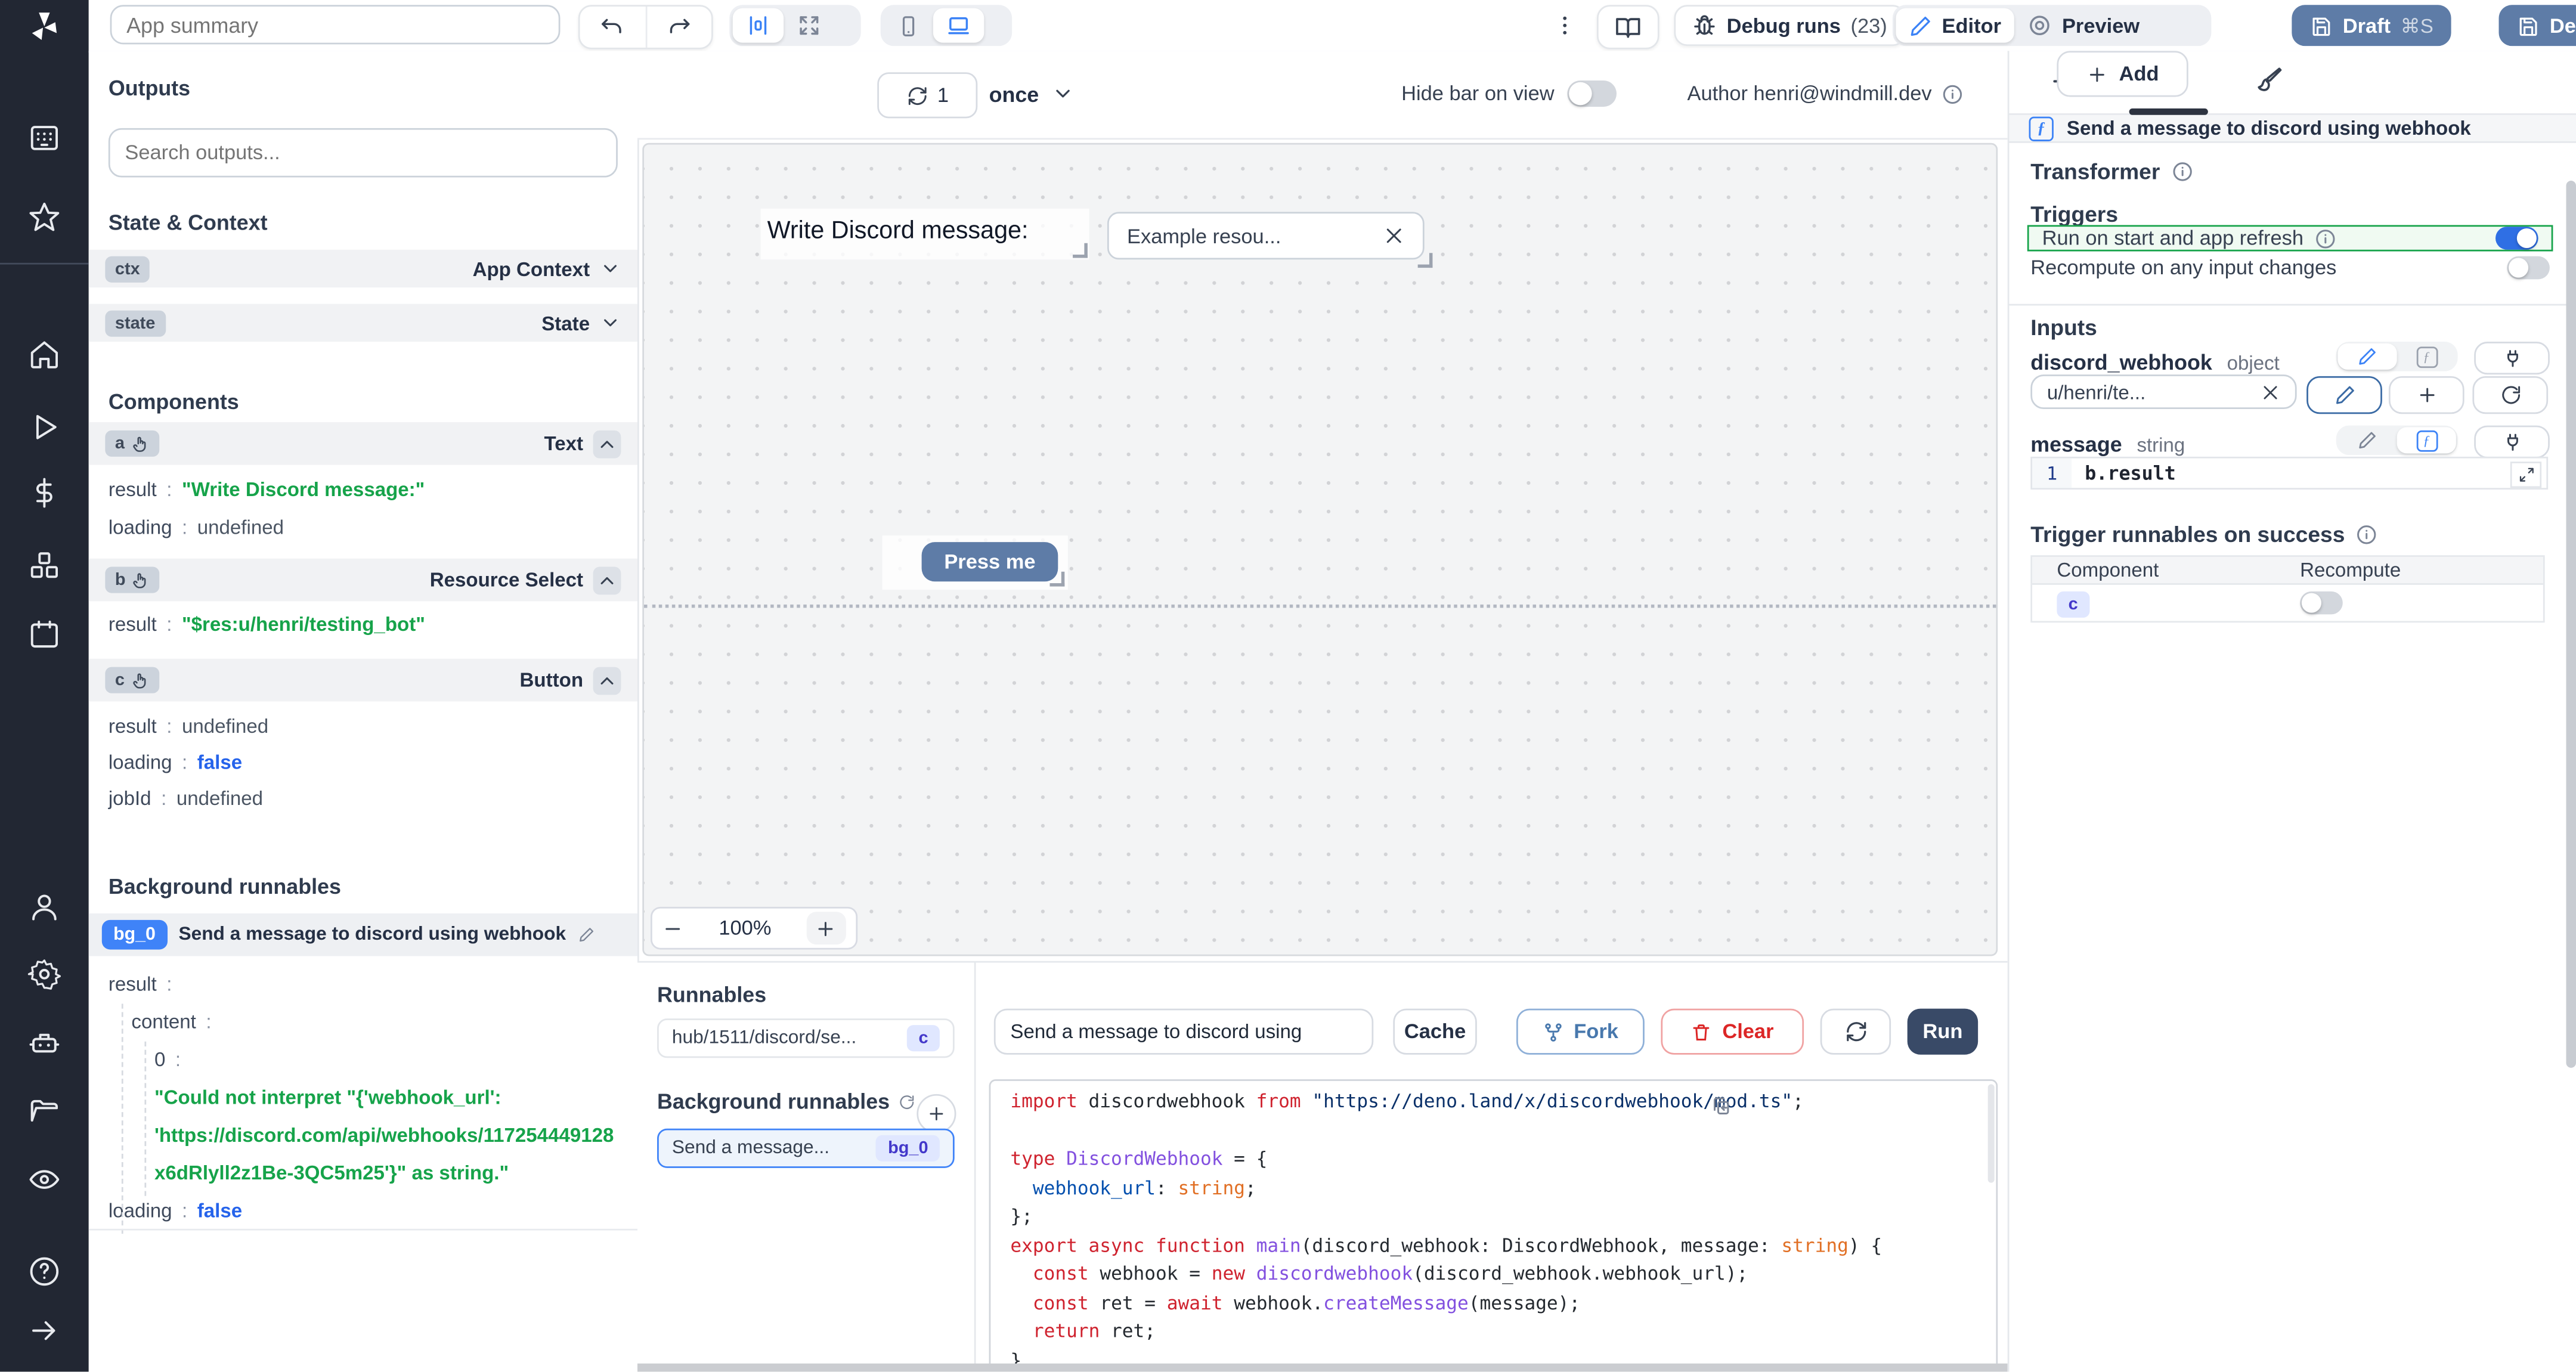 This screenshot has width=2576, height=1372. What do you see at coordinates (2529, 268) in the screenshot?
I see `recompute-toggle` at bounding box center [2529, 268].